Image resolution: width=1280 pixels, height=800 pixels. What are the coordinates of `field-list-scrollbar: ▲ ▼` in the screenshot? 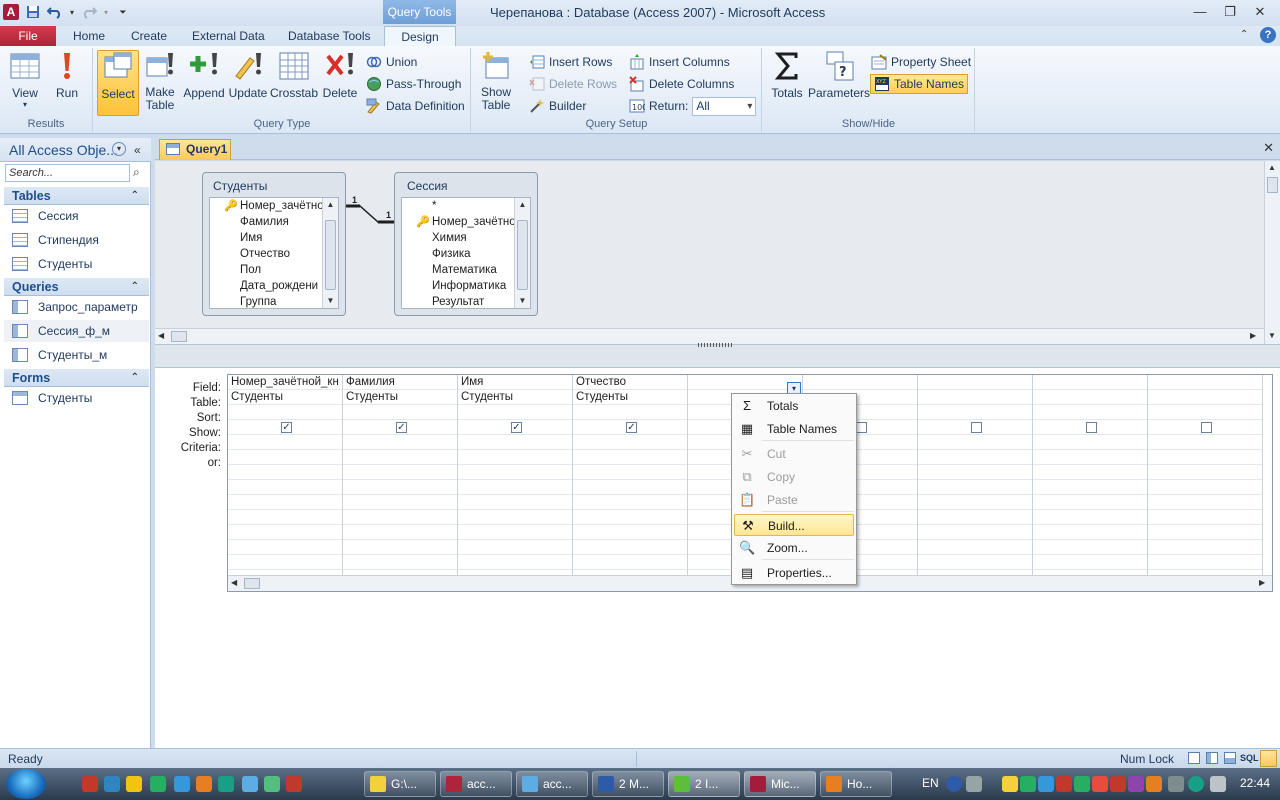 It's located at (522, 253).